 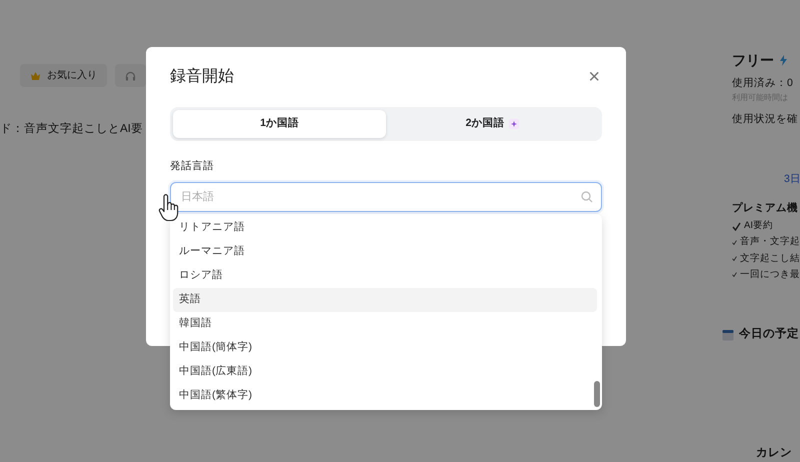 What do you see at coordinates (385, 396) in the screenshot?
I see `dropdown-option: 中国語(繁体字)` at bounding box center [385, 396].